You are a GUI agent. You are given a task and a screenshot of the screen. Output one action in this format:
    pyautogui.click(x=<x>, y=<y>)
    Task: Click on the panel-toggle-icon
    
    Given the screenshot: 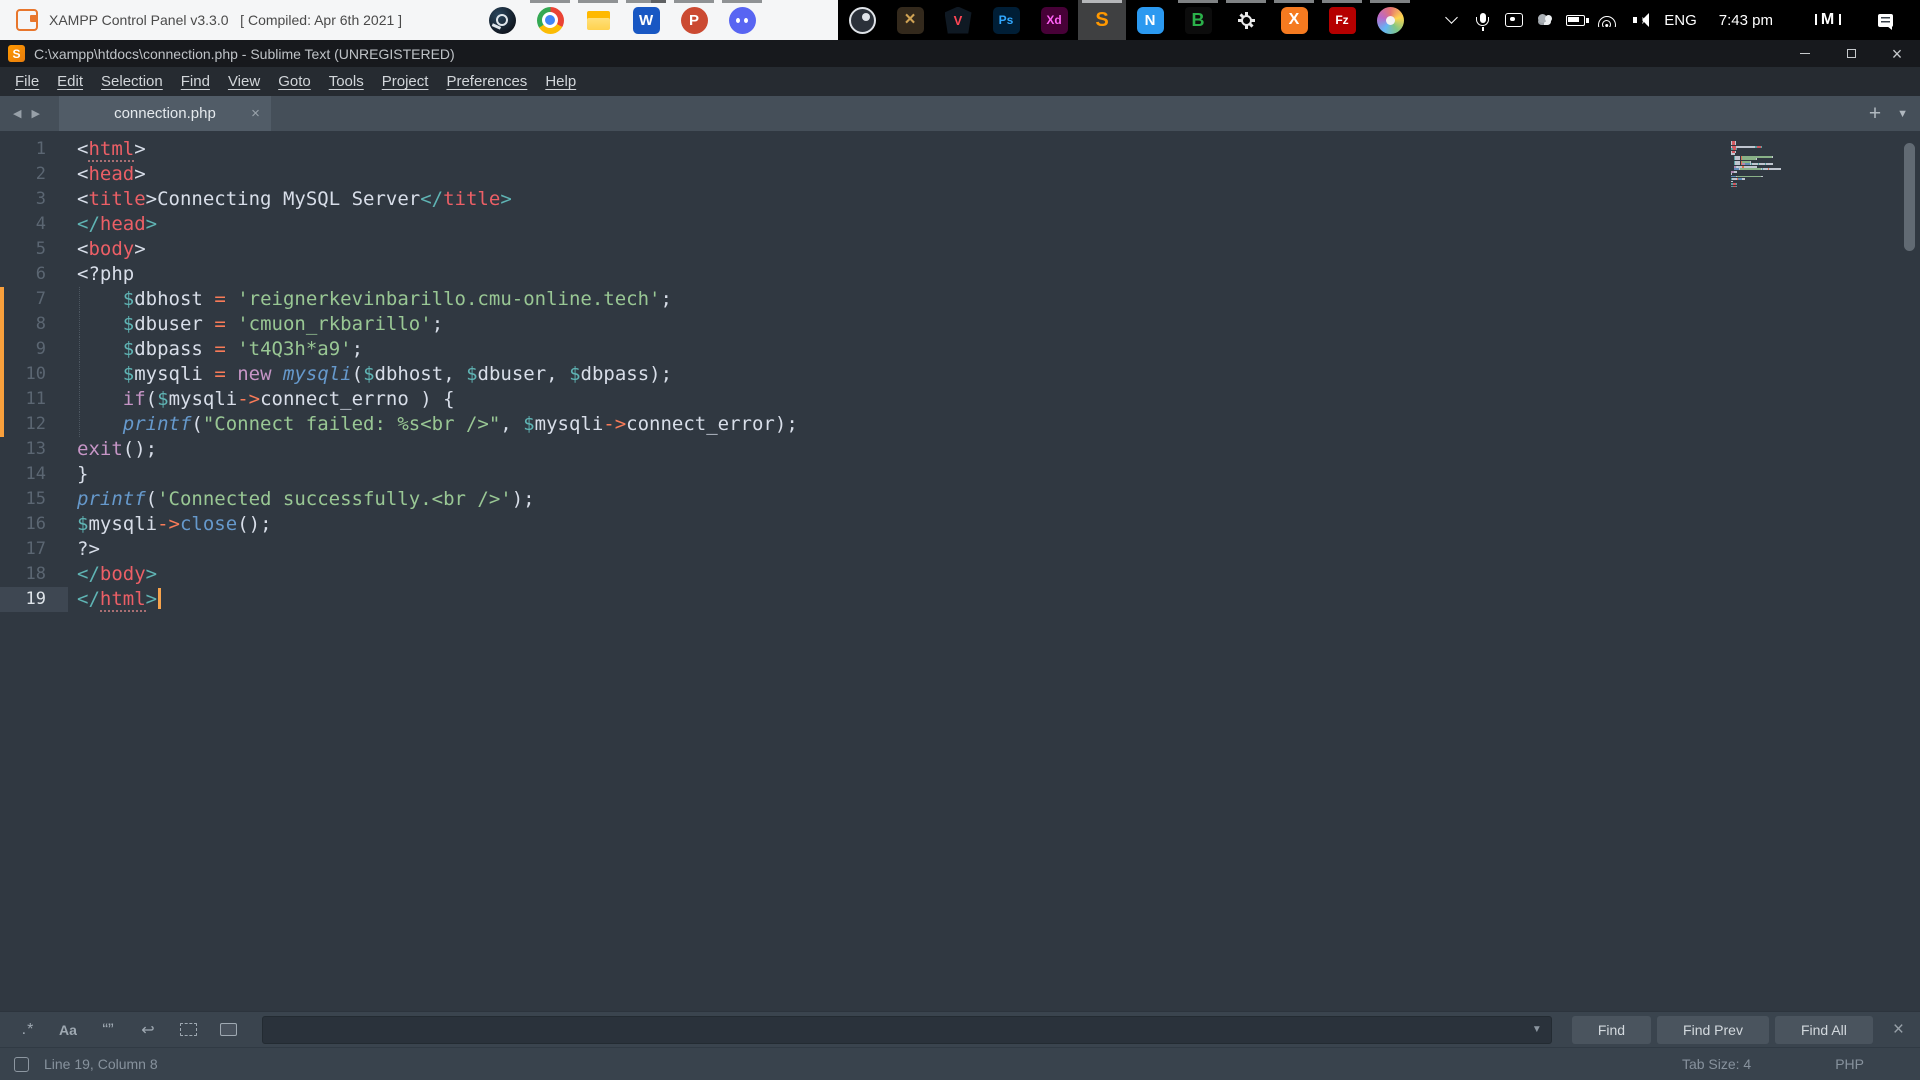 What is the action you would take?
    pyautogui.click(x=21, y=1064)
    